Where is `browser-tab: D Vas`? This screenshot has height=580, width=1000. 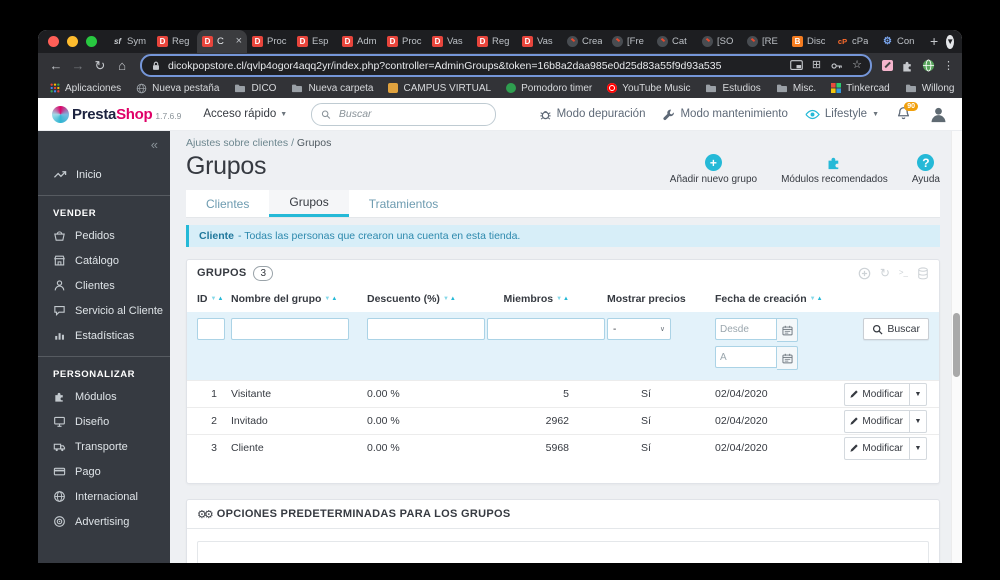
browser-tab: D Vas is located at coordinates (539, 41).